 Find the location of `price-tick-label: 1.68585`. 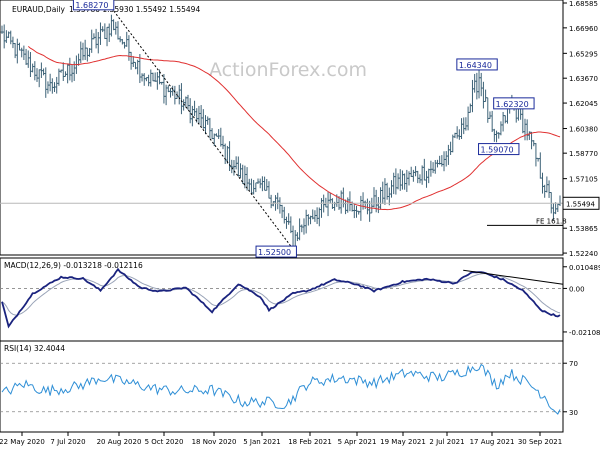

price-tick-label: 1.68585 is located at coordinates (583, 4).